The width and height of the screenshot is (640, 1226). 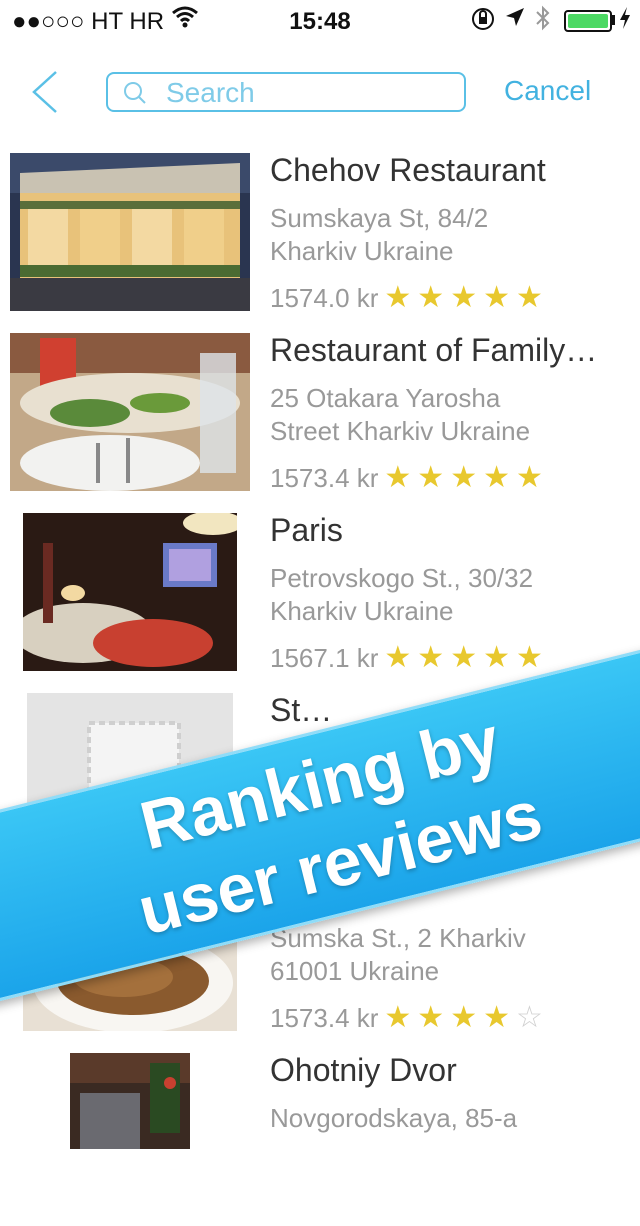 What do you see at coordinates (324, 298) in the screenshot?
I see `price-label: 1574.0 kr` at bounding box center [324, 298].